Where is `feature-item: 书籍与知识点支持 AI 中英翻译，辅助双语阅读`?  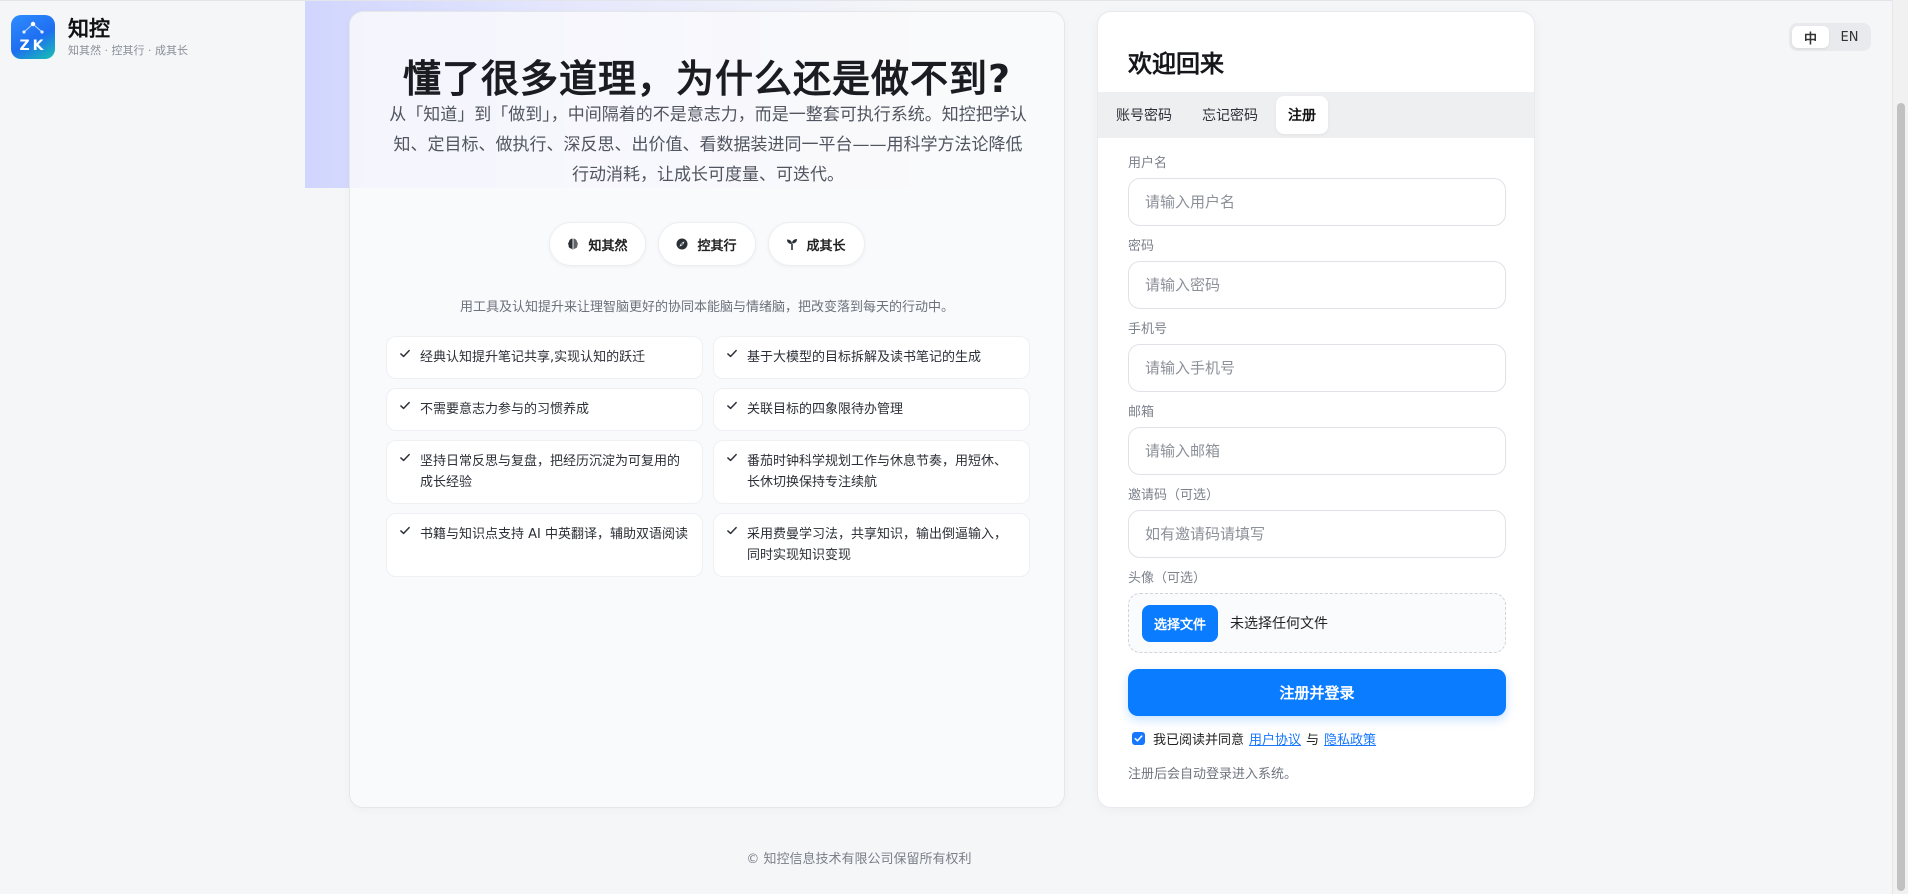 feature-item: 书籍与知识点支持 AI 中英翻译，辅助双语阅读 is located at coordinates (544, 545).